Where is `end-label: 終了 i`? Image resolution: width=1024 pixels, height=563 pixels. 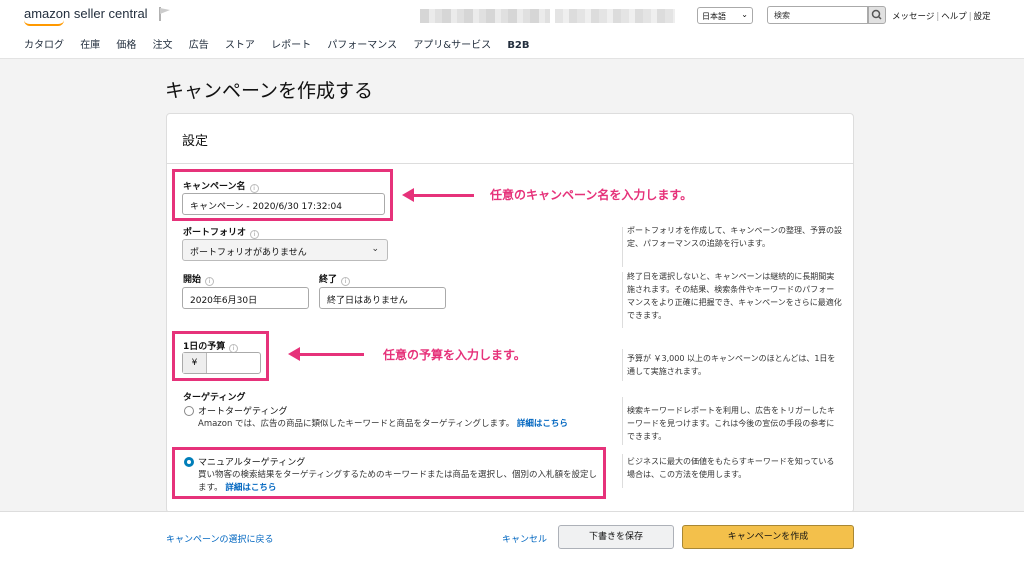 end-label: 終了 i is located at coordinates (335, 279).